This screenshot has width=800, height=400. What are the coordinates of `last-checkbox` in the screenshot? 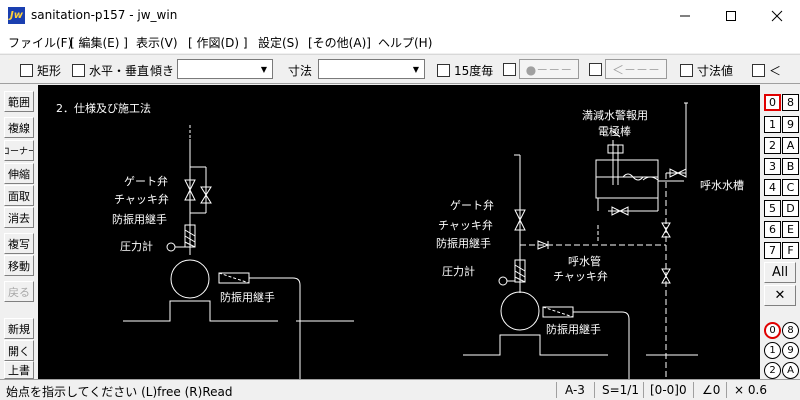 It's located at (758, 70).